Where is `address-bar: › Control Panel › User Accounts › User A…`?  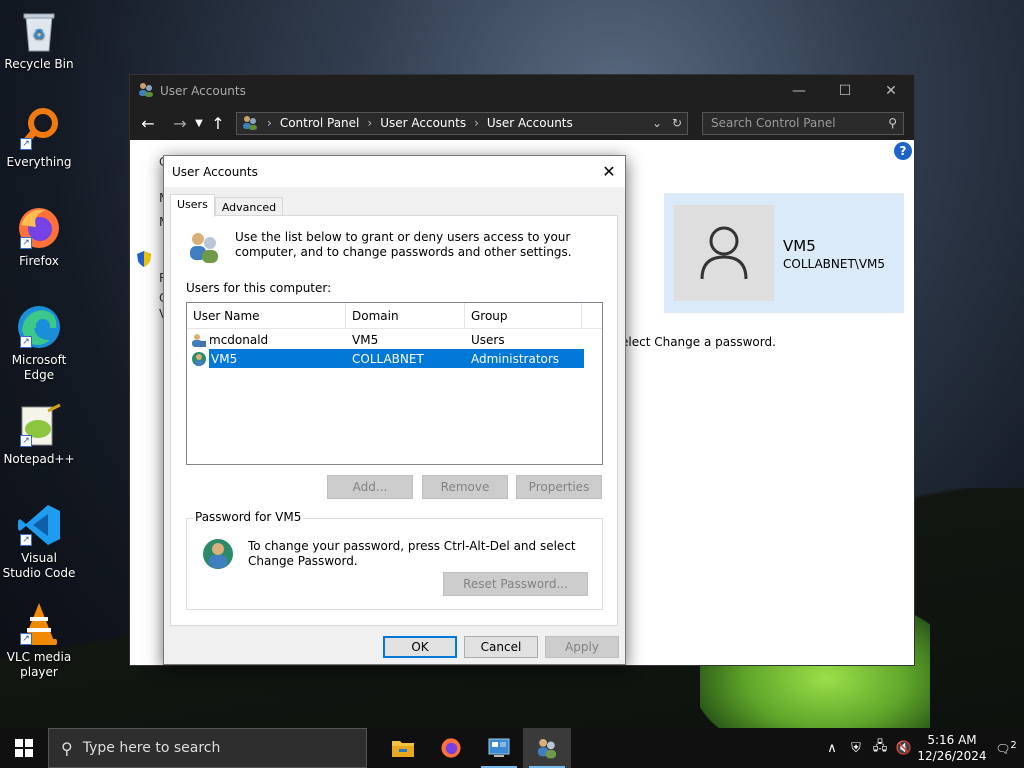
address-bar: › Control Panel › User Accounts › User A… is located at coordinates (462, 123).